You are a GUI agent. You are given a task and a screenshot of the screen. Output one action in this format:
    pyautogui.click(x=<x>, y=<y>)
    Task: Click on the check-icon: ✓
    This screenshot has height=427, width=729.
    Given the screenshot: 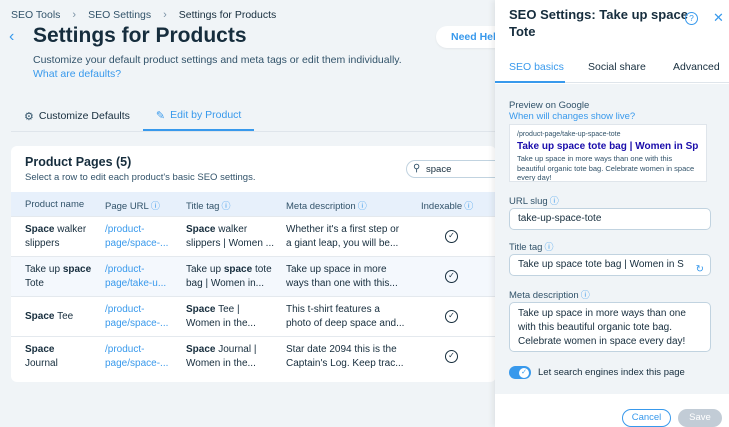 What is the action you would take?
    pyautogui.click(x=524, y=372)
    